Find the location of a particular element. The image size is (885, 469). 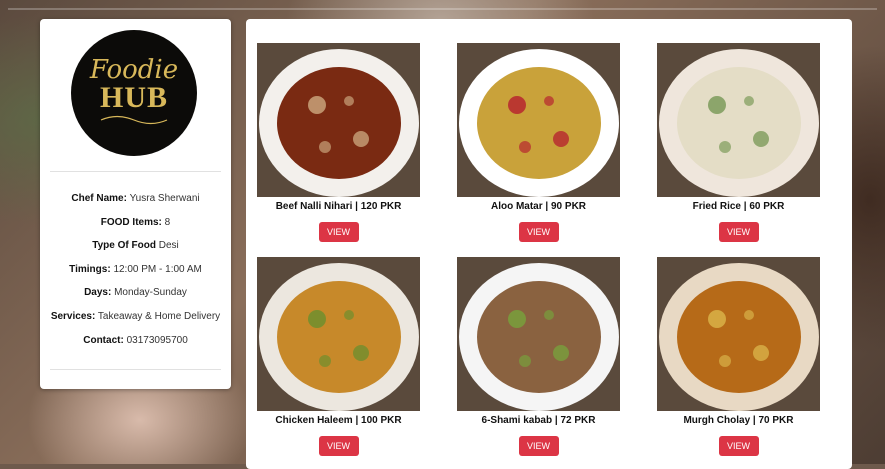

aloo-matar-dish is located at coordinates (538, 120).